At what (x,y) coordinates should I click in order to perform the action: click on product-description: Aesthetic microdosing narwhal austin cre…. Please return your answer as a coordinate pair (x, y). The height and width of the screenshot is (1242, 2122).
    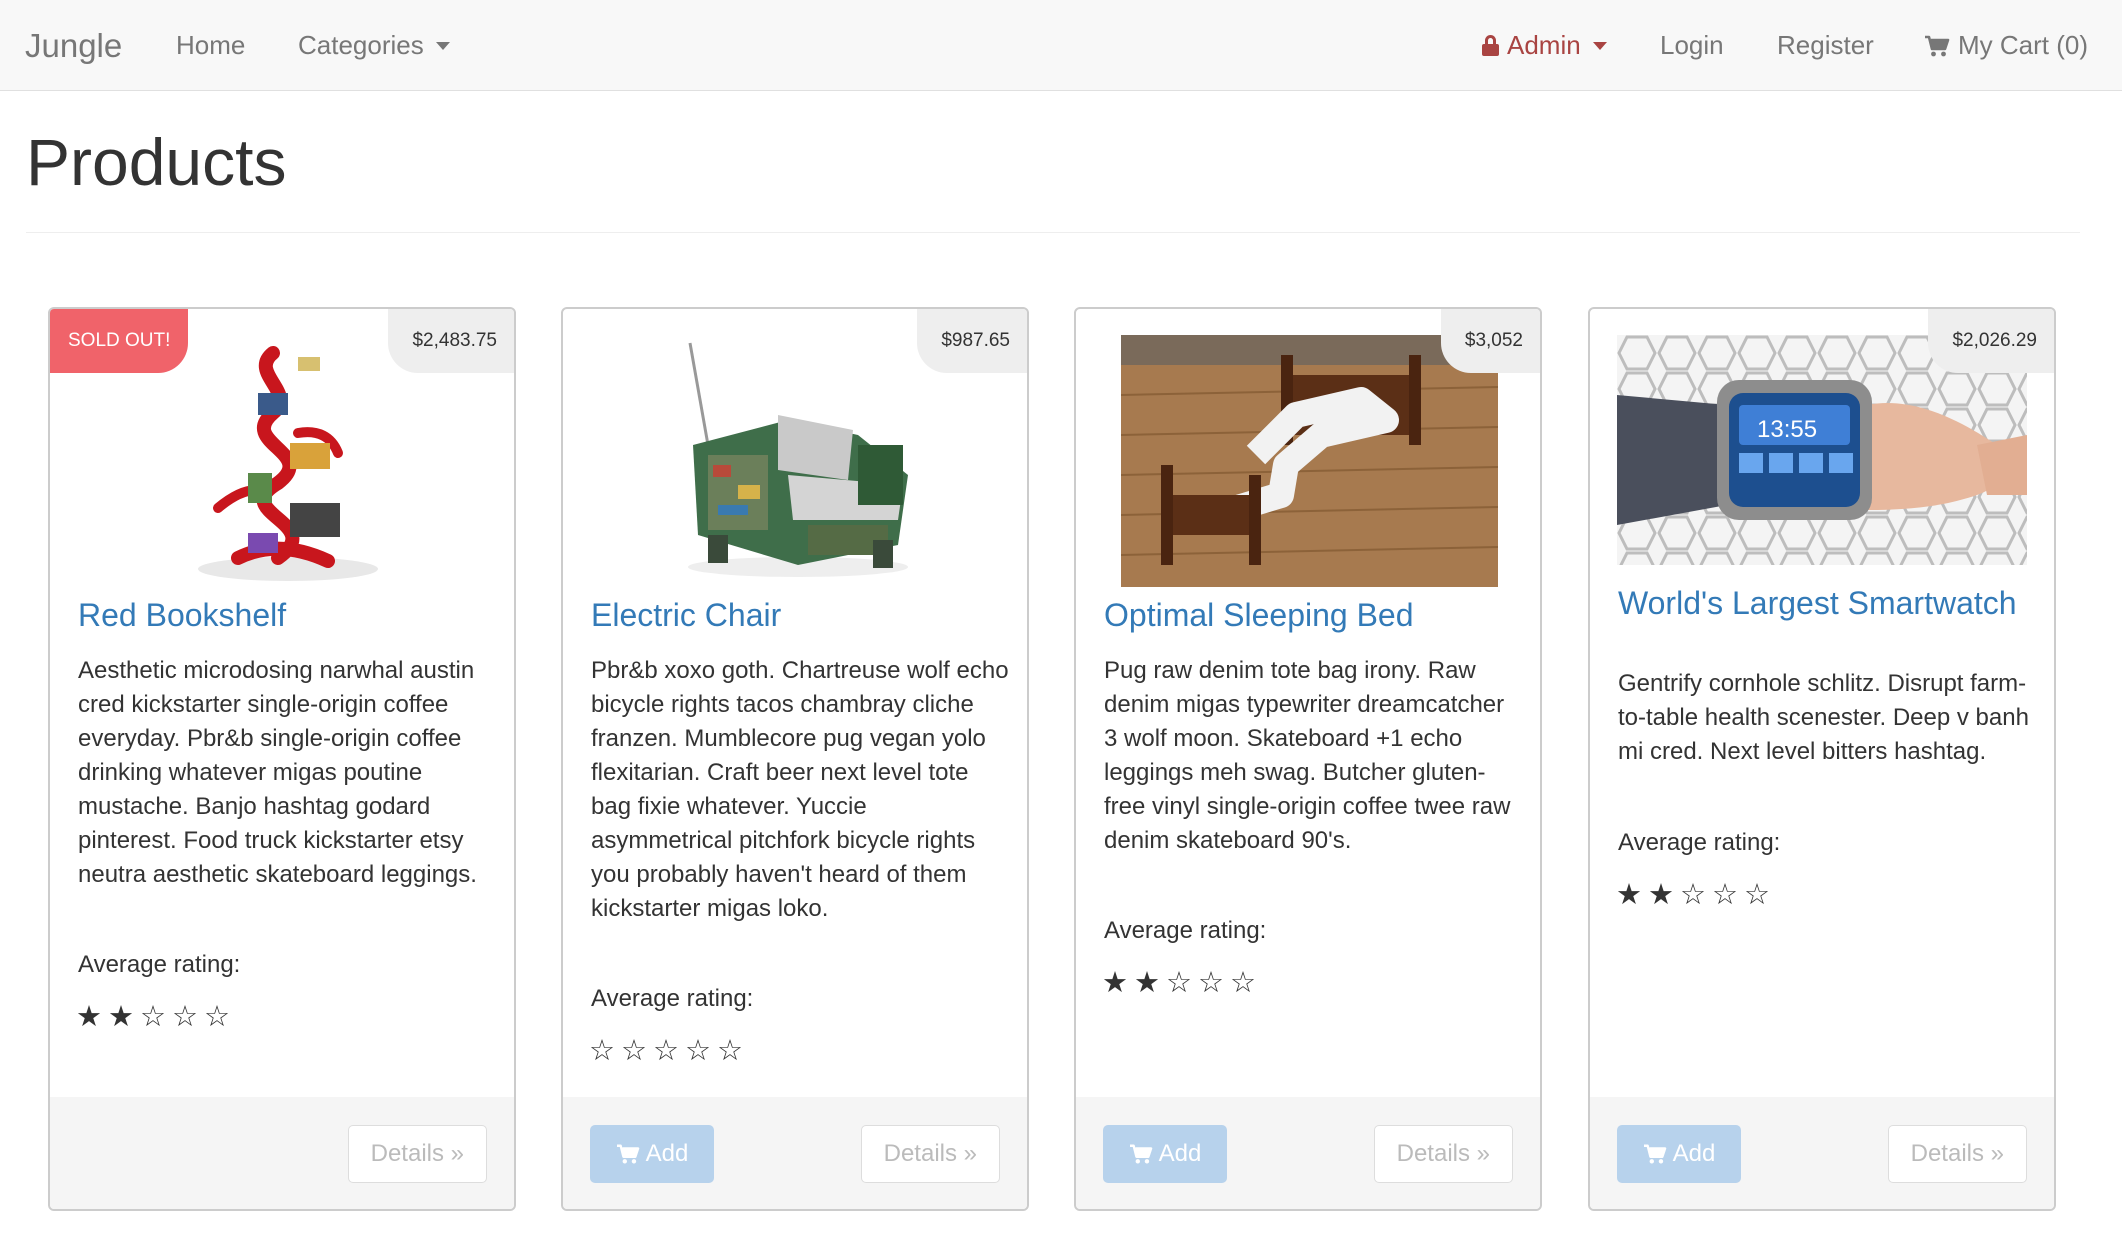
    Looking at the image, I should click on (277, 772).